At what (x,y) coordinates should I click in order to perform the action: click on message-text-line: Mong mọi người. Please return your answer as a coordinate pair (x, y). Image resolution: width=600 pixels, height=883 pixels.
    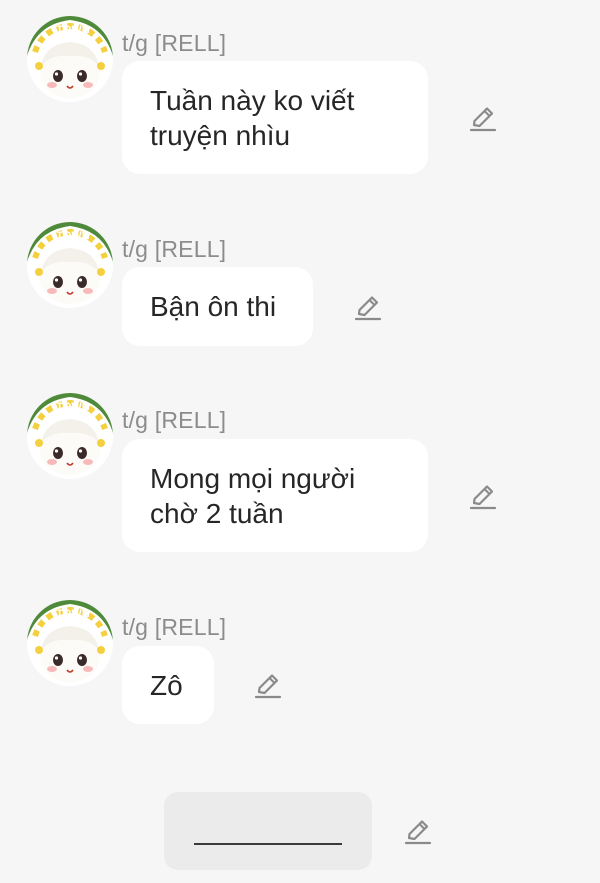
    Looking at the image, I should click on (253, 478).